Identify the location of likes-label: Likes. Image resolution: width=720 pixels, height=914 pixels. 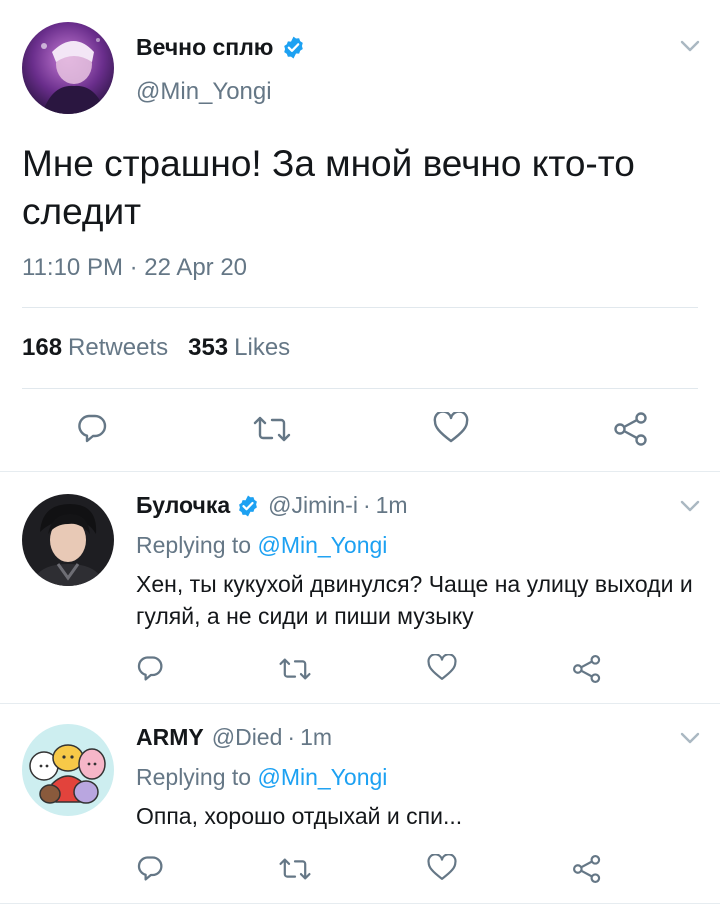
(262, 347).